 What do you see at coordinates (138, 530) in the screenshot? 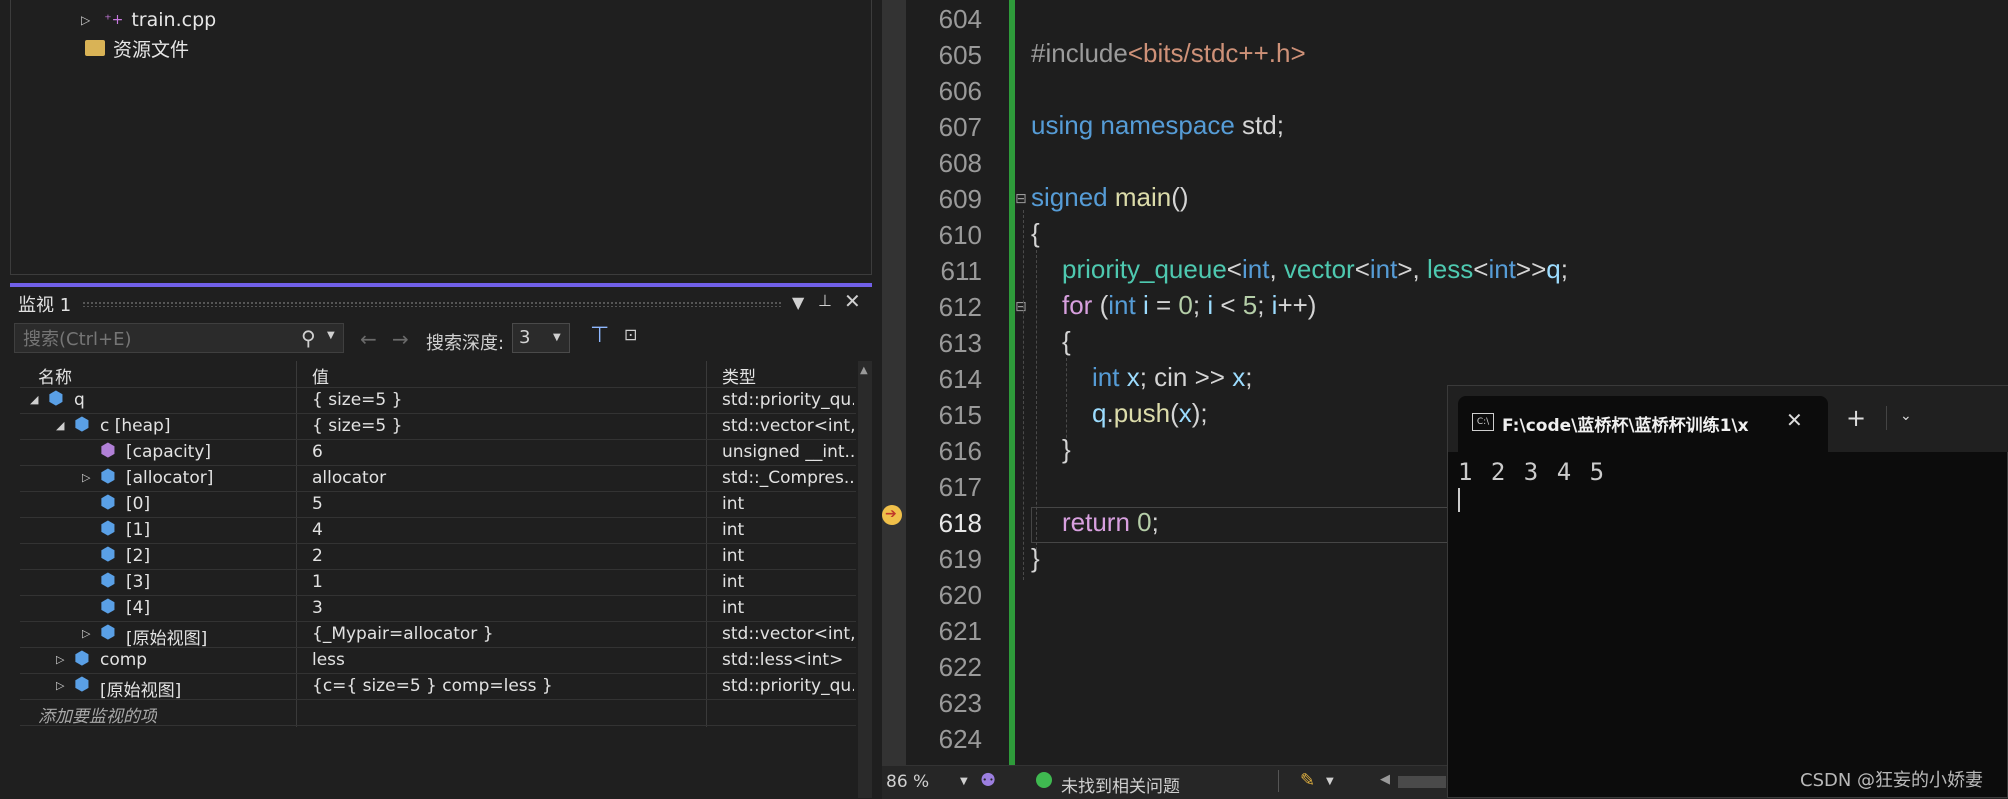
I see `watch-name: [1]` at bounding box center [138, 530].